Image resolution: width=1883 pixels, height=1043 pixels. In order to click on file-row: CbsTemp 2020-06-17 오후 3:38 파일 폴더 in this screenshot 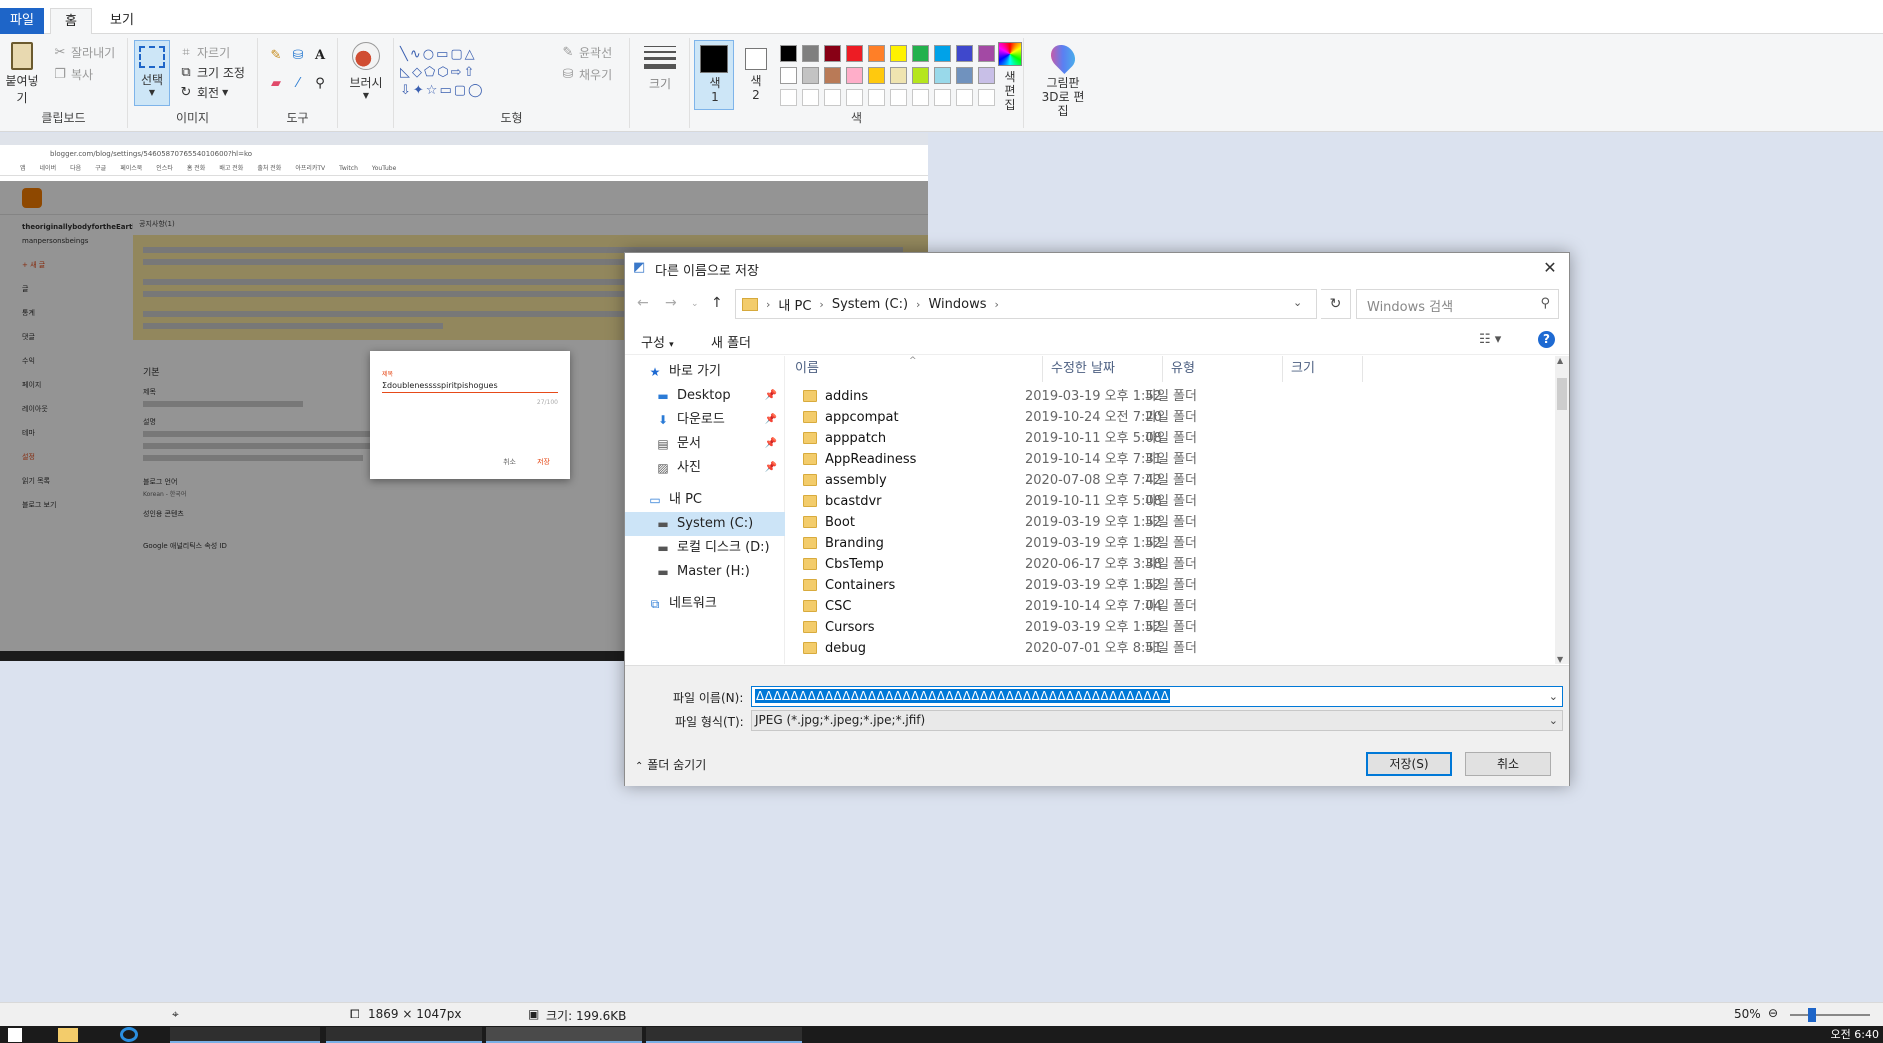, I will do `click(1171, 564)`.